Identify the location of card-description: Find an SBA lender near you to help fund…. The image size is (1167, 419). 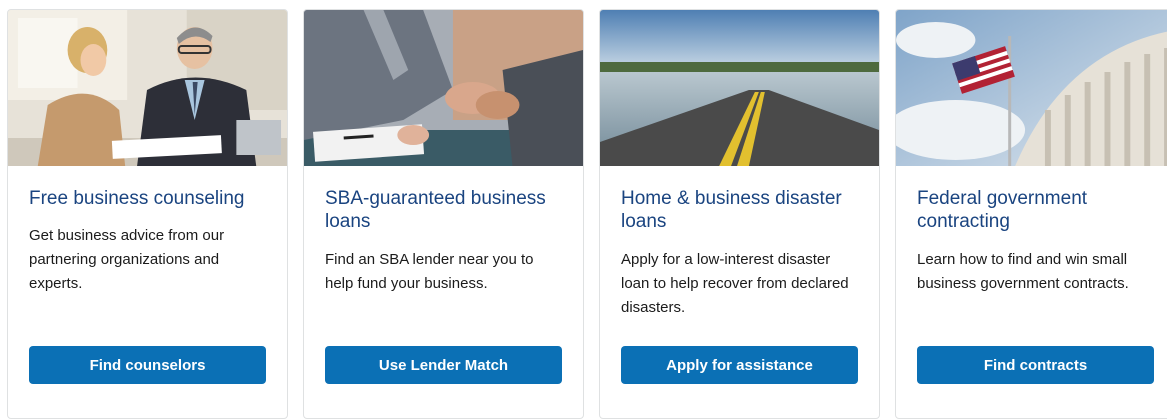
(429, 271).